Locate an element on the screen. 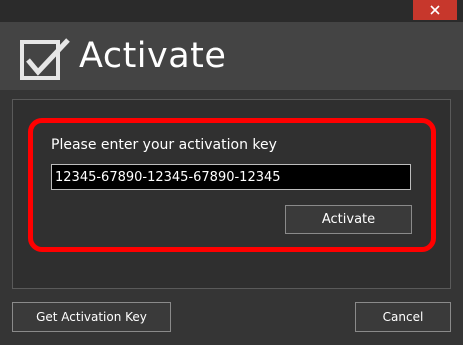 This screenshot has height=345, width=463. page-title: Activate is located at coordinates (153, 56).